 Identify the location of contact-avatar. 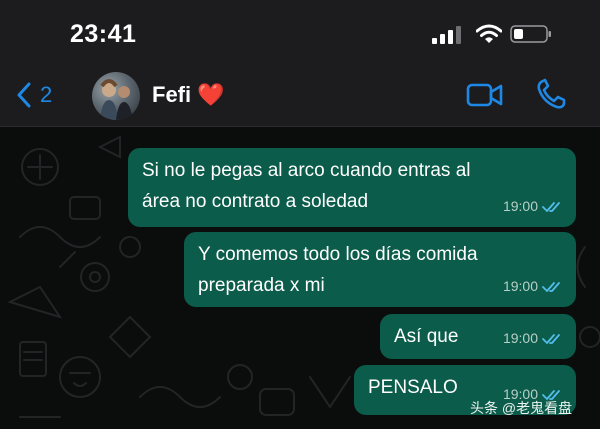
(116, 96).